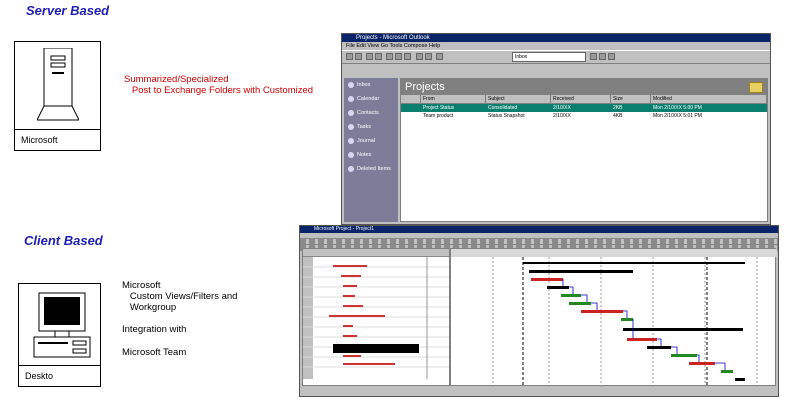  I want to click on reply-all-icon, so click(398, 56).